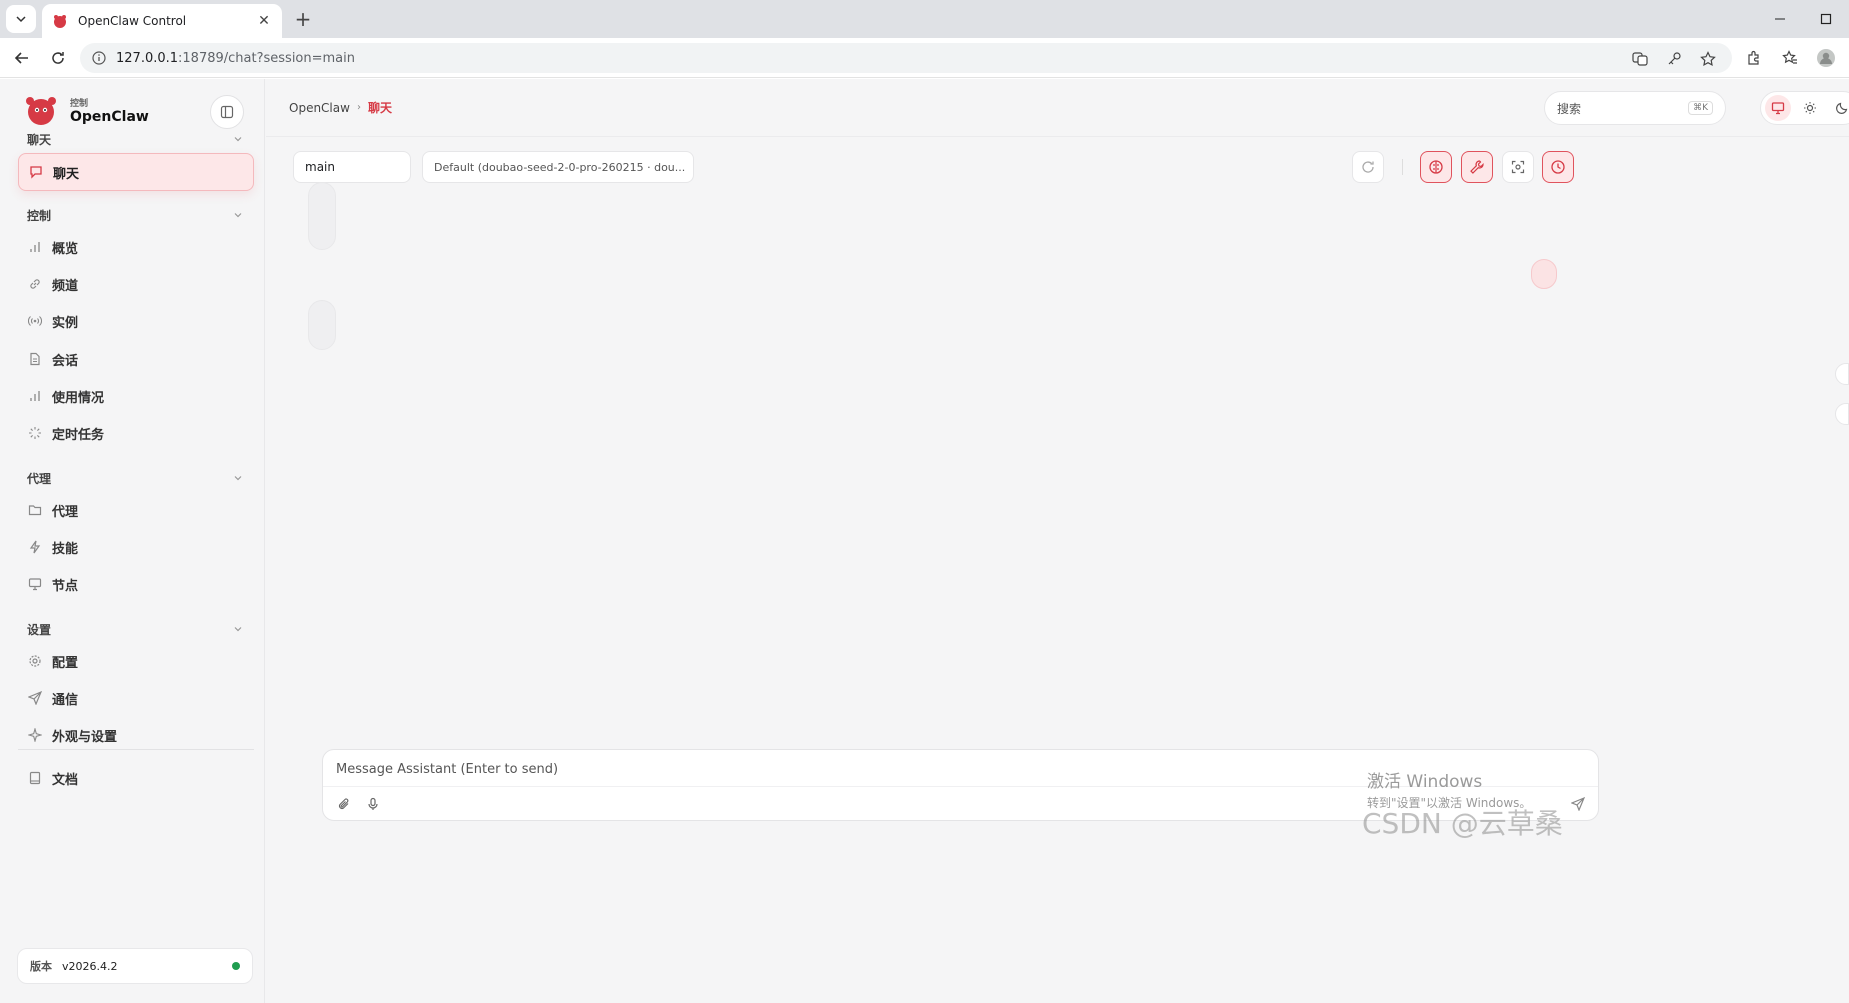  I want to click on arrow-left-icon, so click(21, 58).